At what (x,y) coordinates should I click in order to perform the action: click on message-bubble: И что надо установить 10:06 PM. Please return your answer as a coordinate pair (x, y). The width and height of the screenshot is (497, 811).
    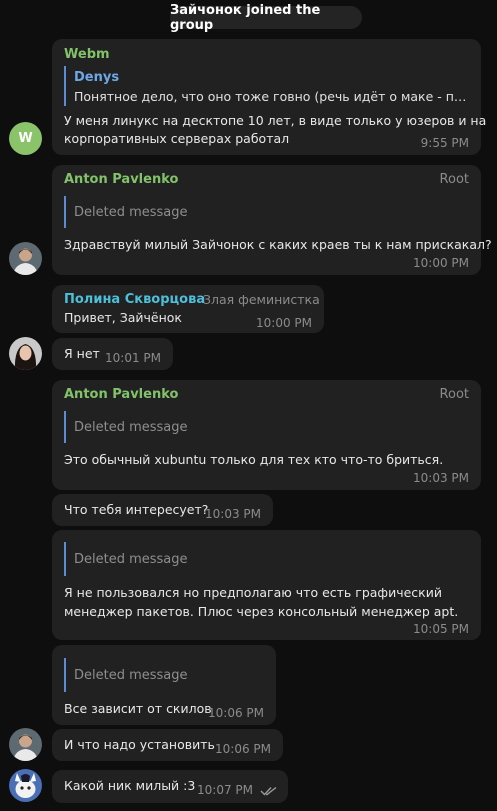
    Looking at the image, I should click on (167, 745).